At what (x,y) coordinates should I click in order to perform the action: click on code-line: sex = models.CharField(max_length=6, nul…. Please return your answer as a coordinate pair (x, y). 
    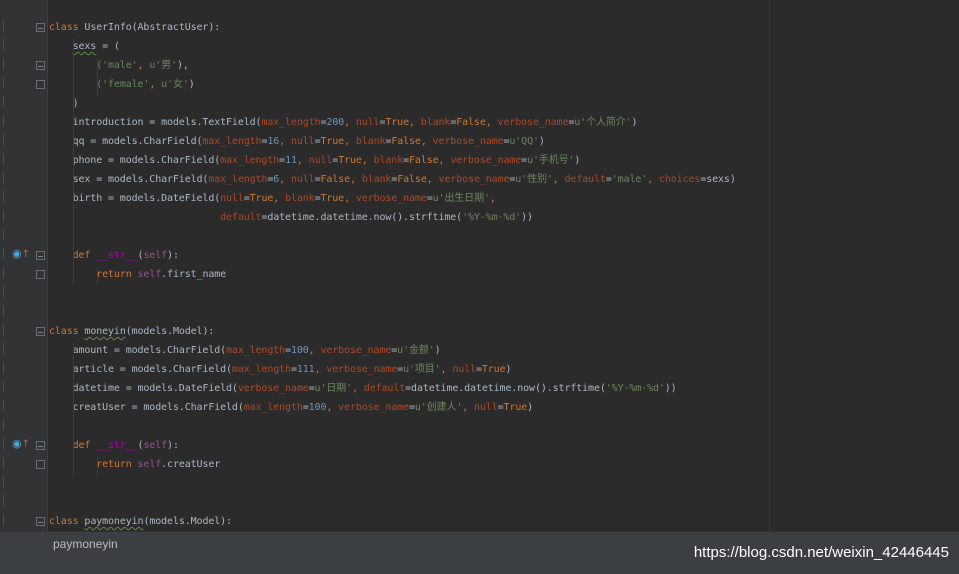
    Looking at the image, I should click on (392, 179).